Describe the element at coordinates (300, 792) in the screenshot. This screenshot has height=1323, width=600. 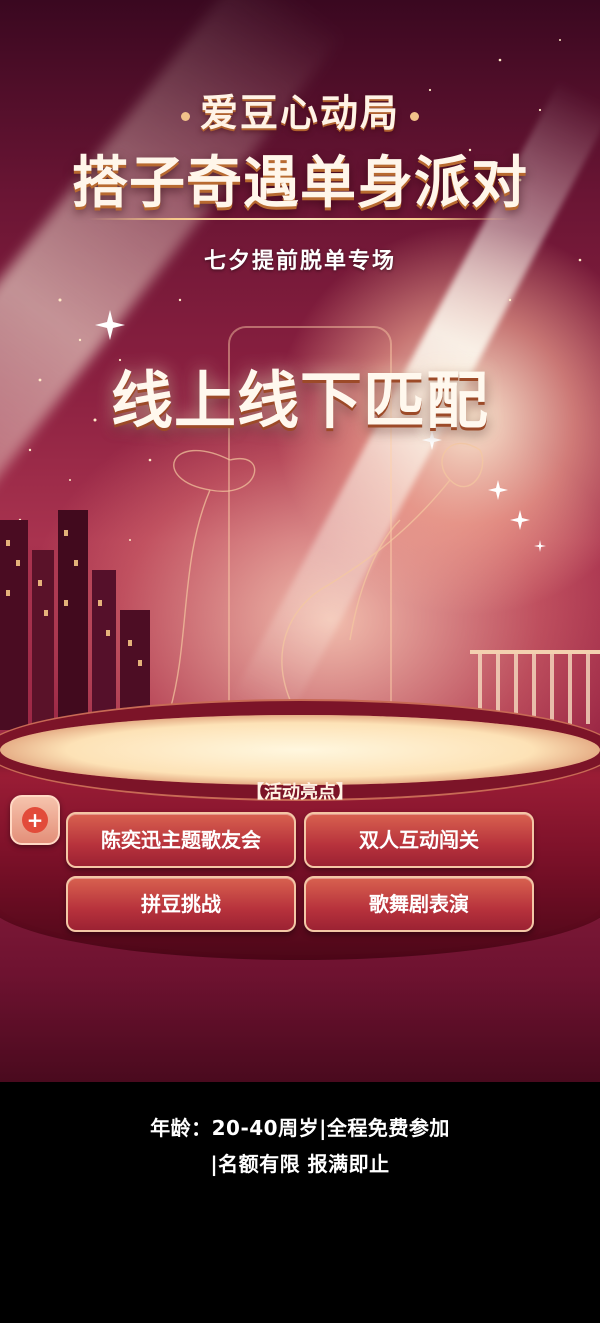
I see `highlights-title: 【活动亮点】` at that location.